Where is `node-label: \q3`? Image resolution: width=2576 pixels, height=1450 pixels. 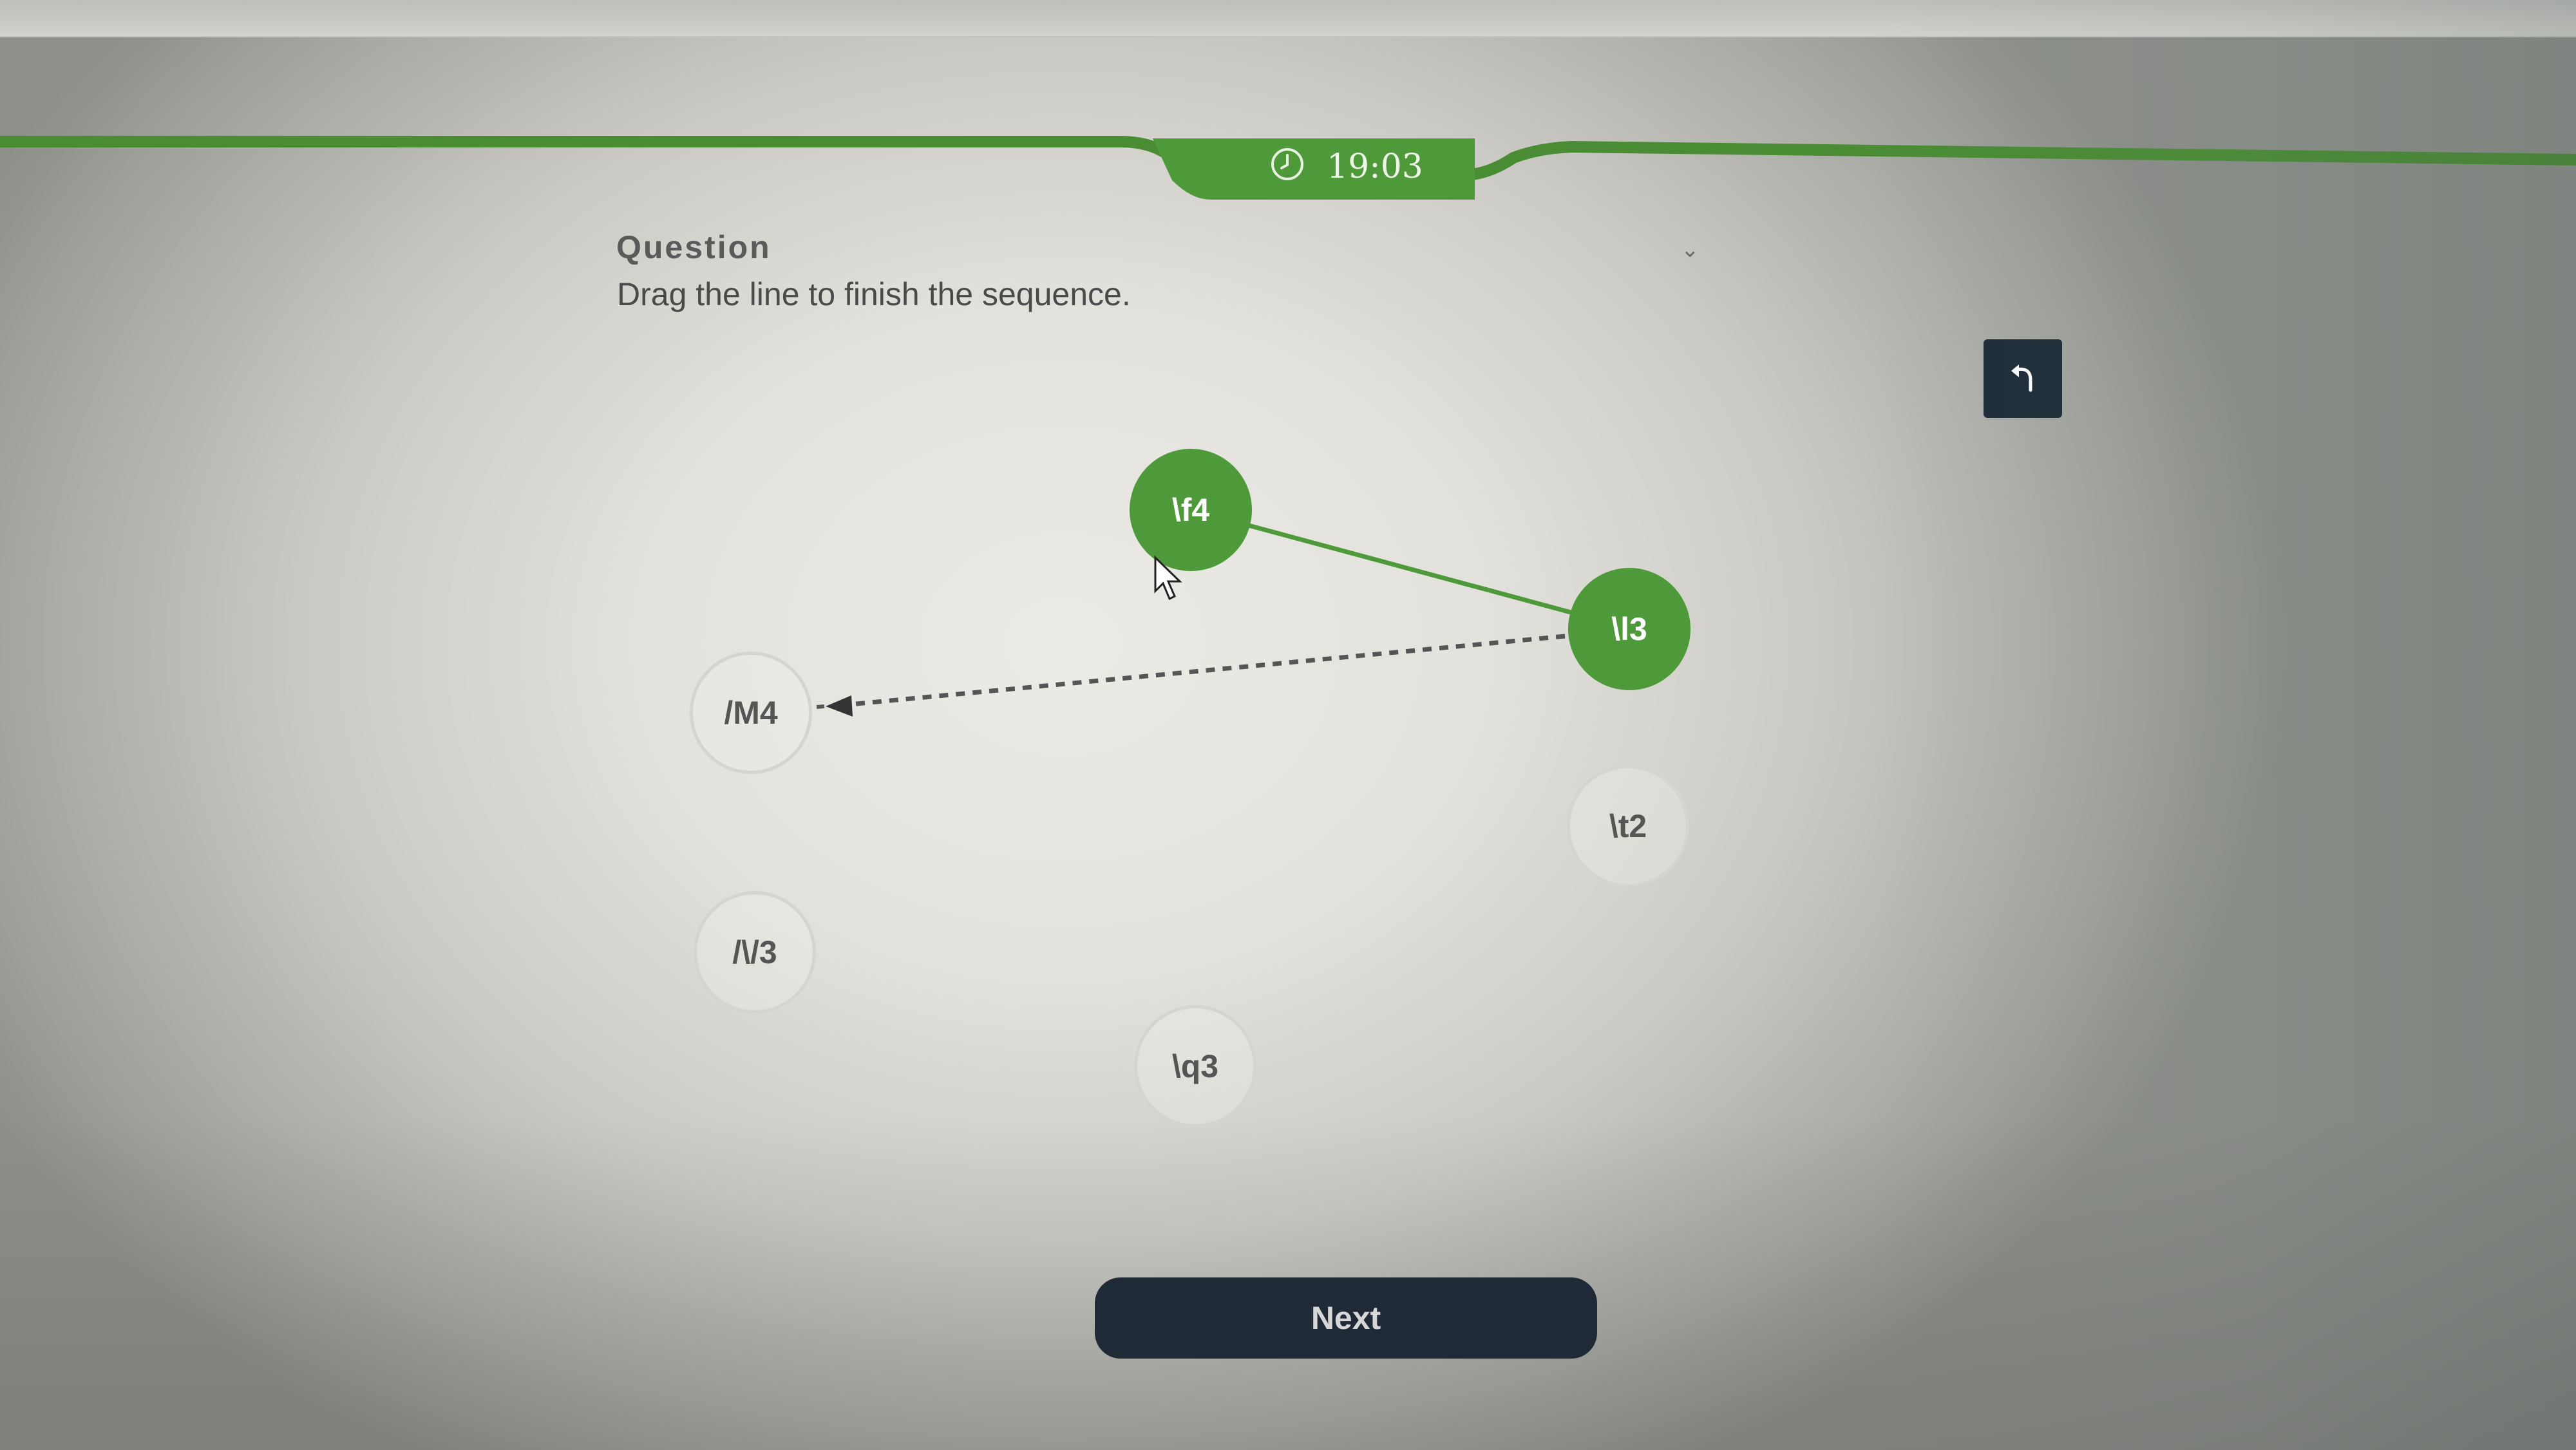 node-label: \q3 is located at coordinates (1195, 1066).